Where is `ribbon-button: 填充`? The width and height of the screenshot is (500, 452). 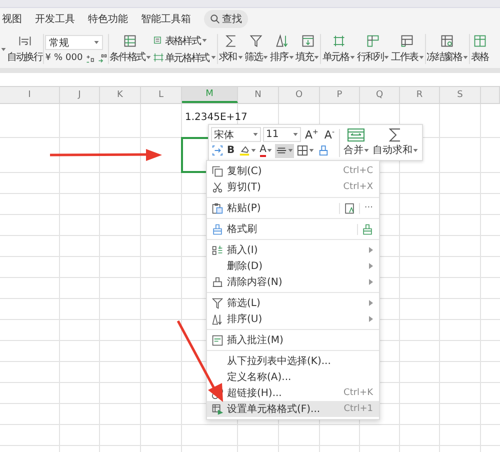
ribbon-button: 填充 is located at coordinates (308, 49).